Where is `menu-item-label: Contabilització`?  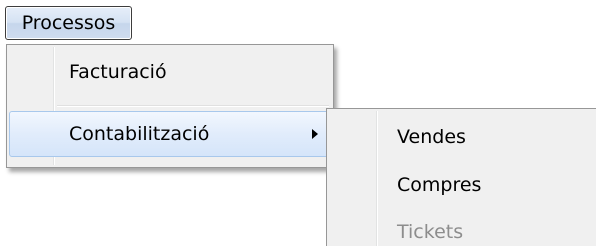
menu-item-label: Contabilització is located at coordinates (139, 134).